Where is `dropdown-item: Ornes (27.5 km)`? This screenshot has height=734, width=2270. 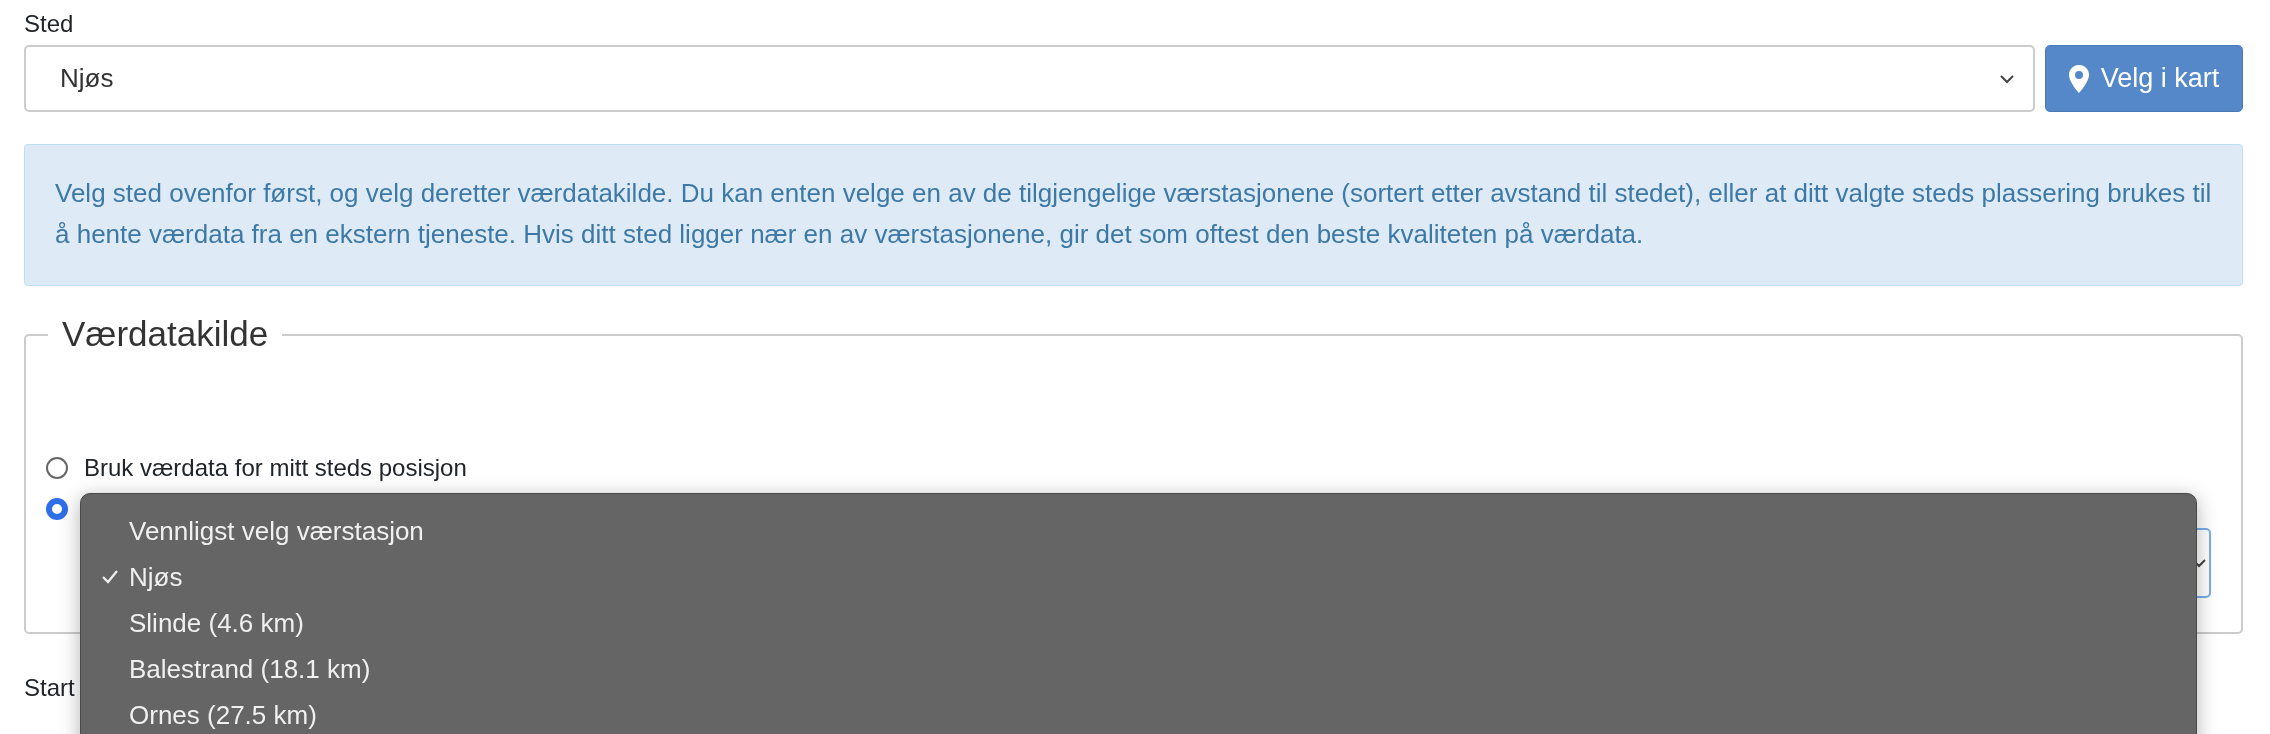 dropdown-item: Ornes (27.5 km) is located at coordinates (1138, 713).